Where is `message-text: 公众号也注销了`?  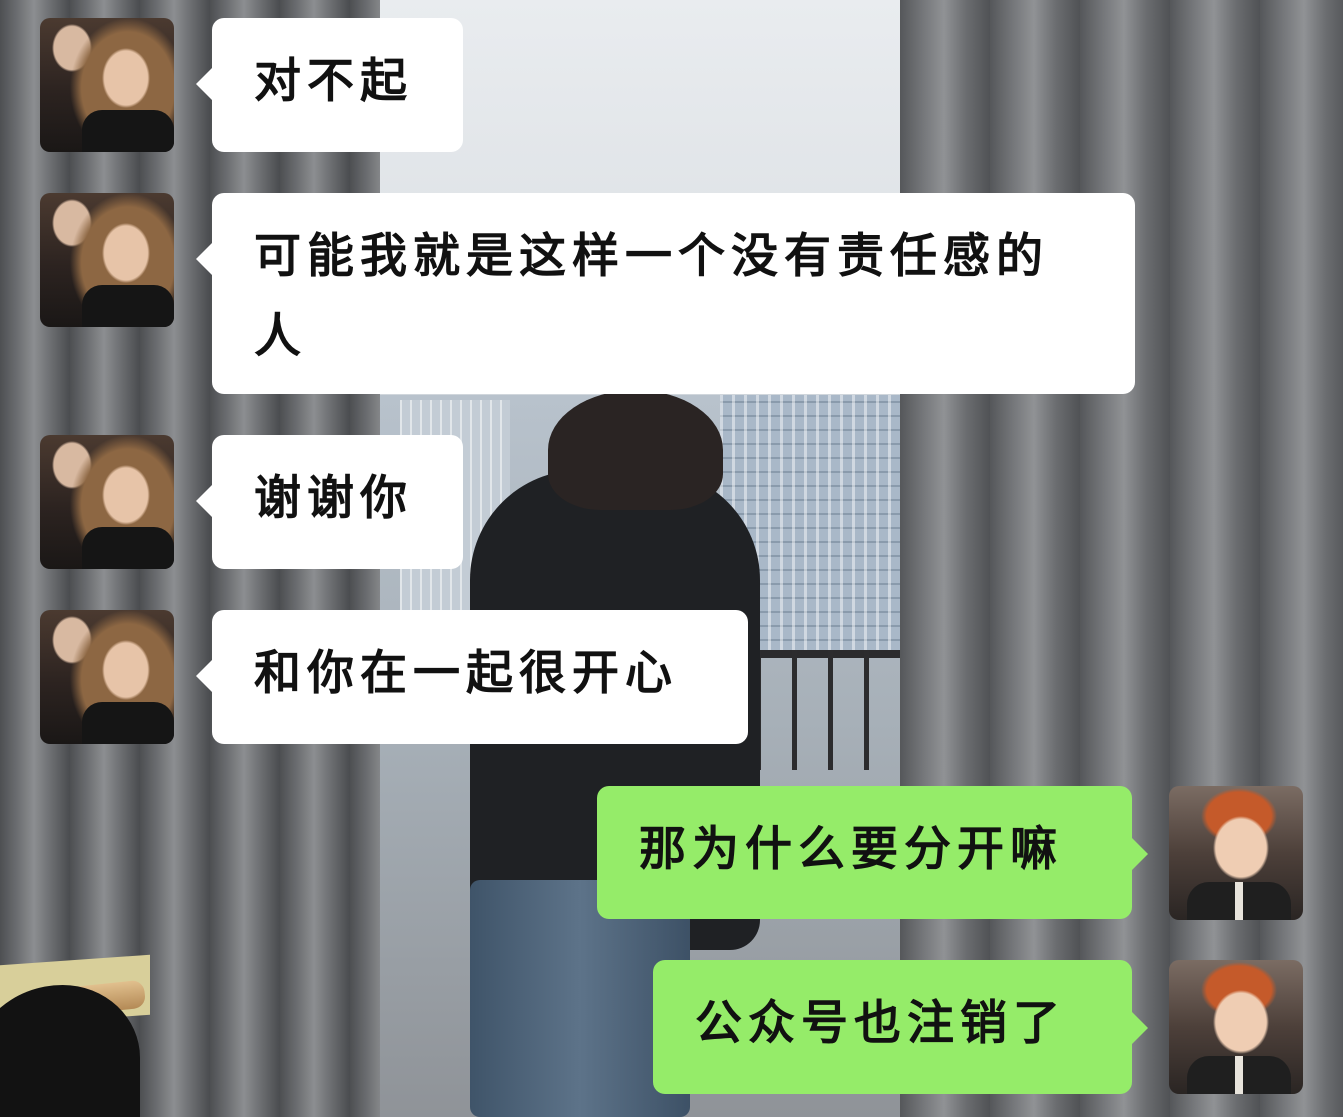
message-text: 公众号也注销了 is located at coordinates (880, 1023).